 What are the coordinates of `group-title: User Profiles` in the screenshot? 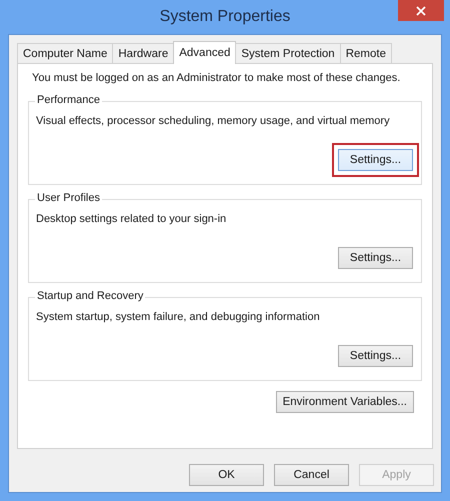 It's located at (68, 198).